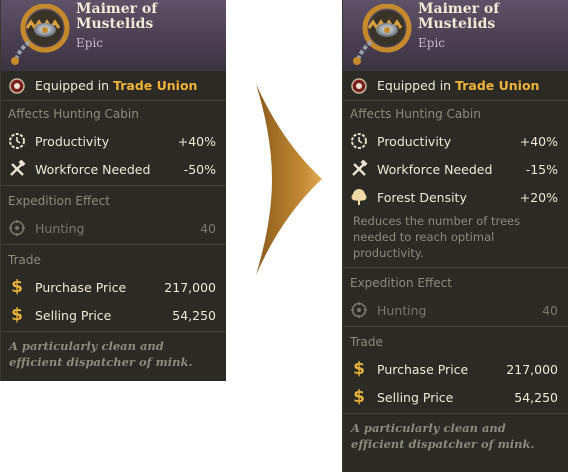 This screenshot has height=472, width=568. Describe the element at coordinates (199, 169) in the screenshot. I see `stat-value: -50%` at that location.